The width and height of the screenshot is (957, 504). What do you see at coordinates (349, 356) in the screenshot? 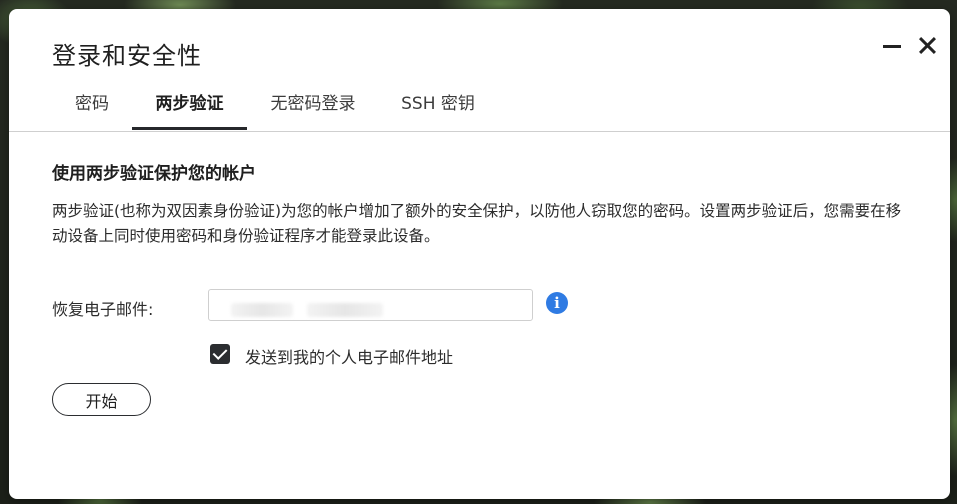
I see `checkbox-label: 发送到我的个人电子邮件地址` at bounding box center [349, 356].